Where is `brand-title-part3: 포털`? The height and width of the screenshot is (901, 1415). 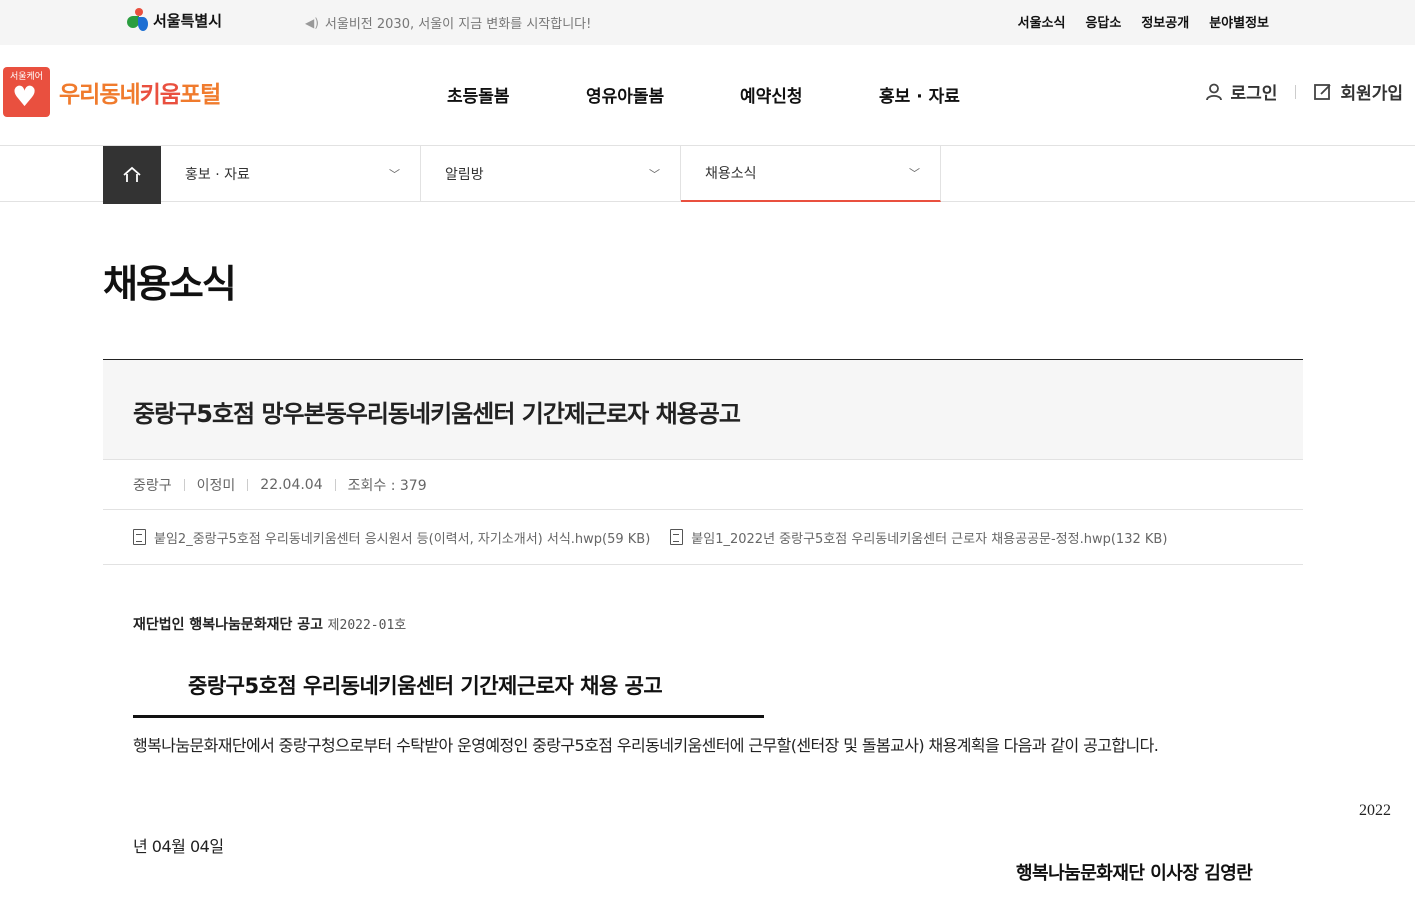 brand-title-part3: 포털 is located at coordinates (200, 95).